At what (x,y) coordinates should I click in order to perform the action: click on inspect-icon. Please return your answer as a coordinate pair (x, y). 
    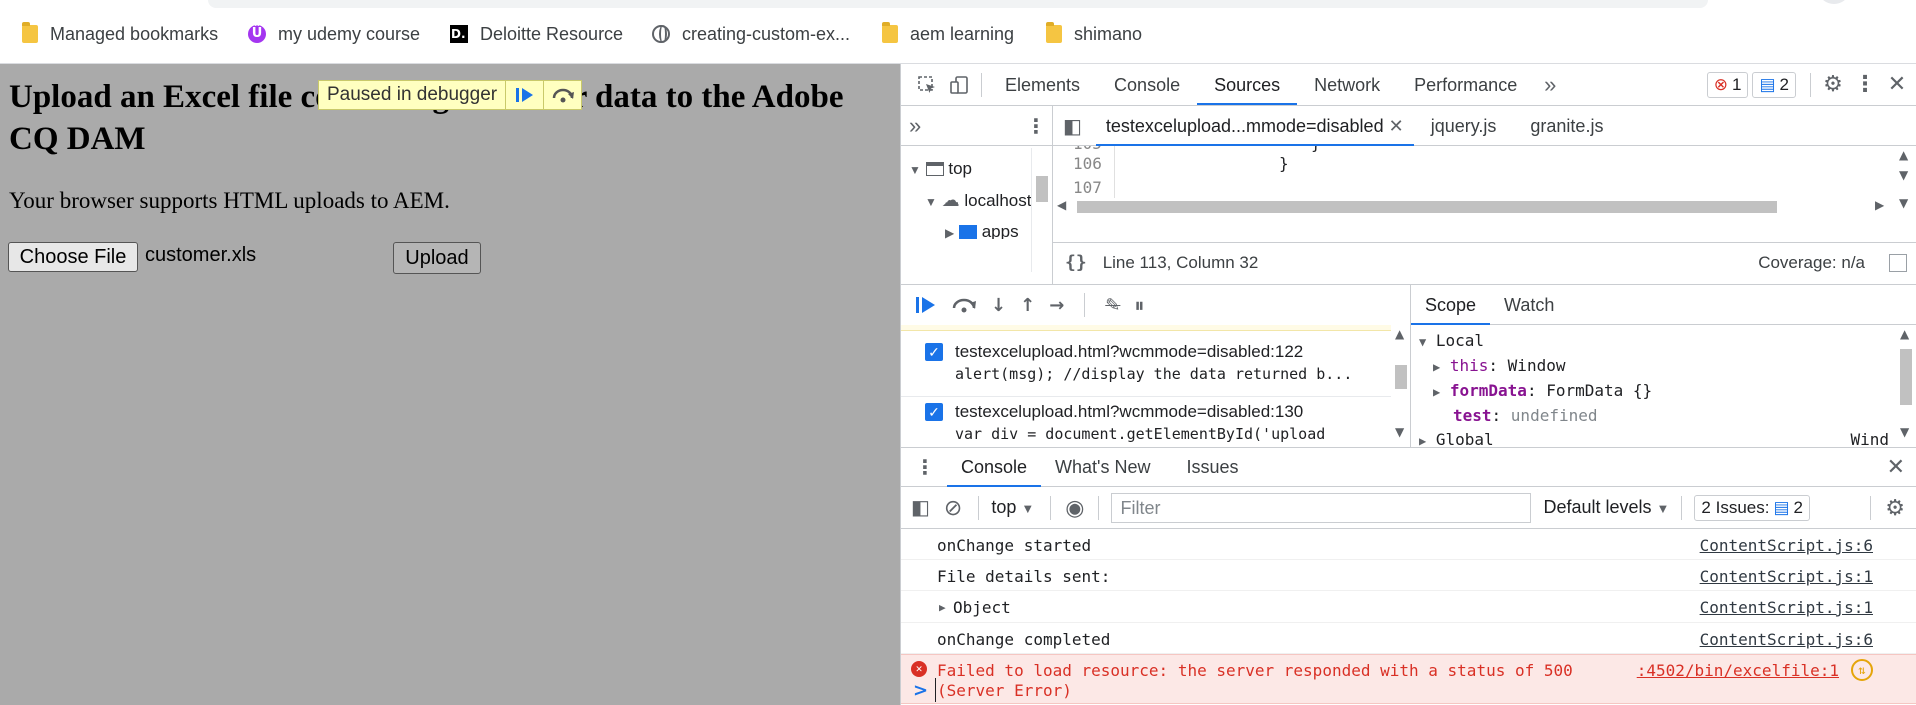
    Looking at the image, I should click on (926, 84).